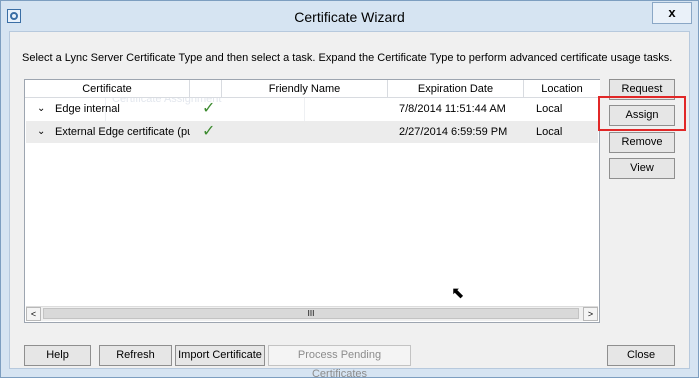 This screenshot has width=699, height=384. What do you see at coordinates (339, 362) in the screenshot?
I see `process-pending-certificates-button: Process Pending Certificates` at bounding box center [339, 362].